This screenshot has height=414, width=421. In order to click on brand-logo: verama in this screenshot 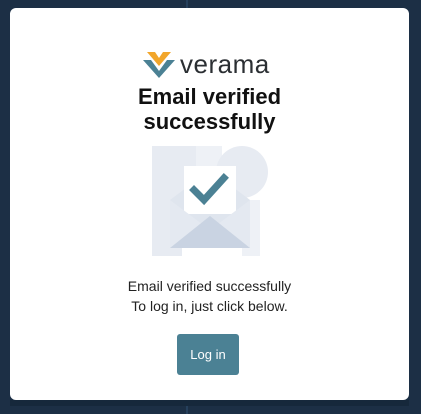, I will do `click(206, 64)`.